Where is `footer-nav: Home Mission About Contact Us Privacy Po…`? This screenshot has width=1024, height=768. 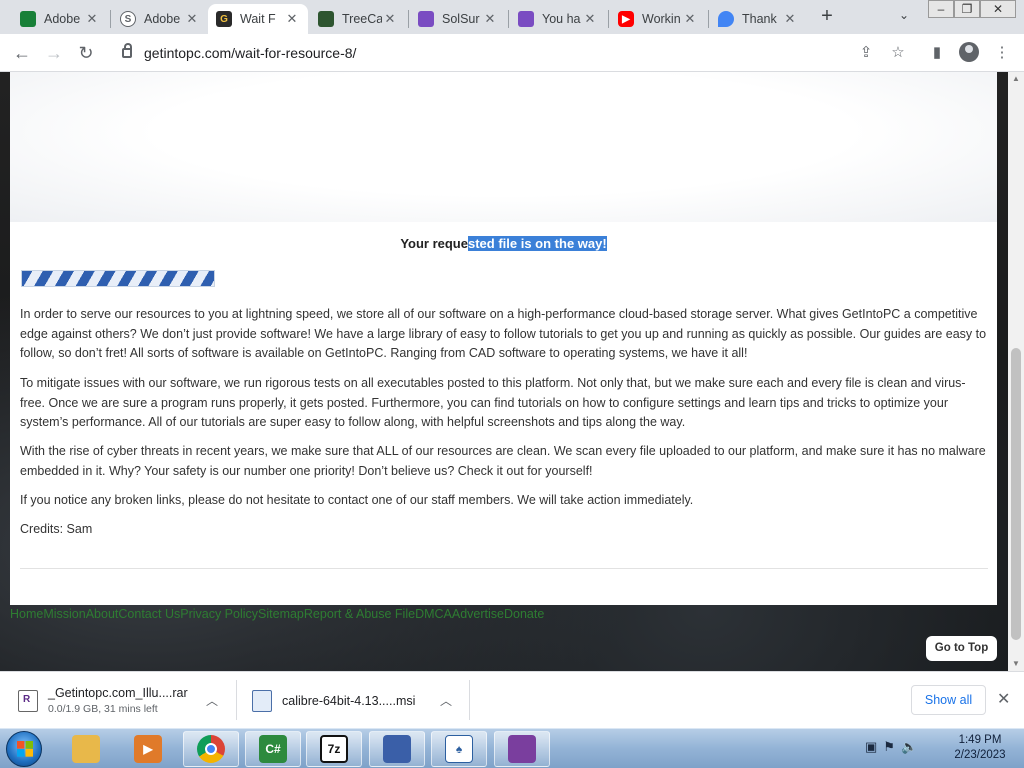 footer-nav: Home Mission About Contact Us Privacy Po… is located at coordinates (277, 616).